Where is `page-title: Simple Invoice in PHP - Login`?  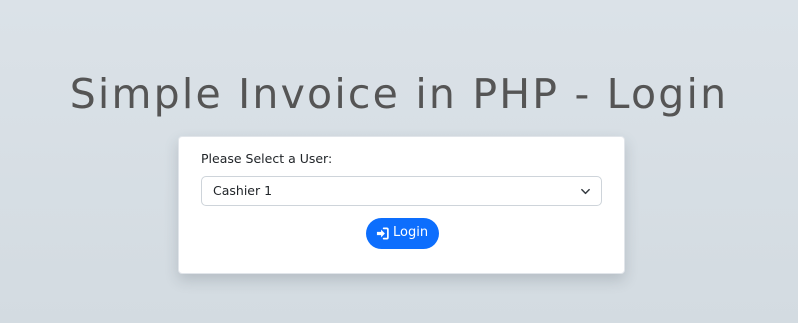 page-title: Simple Invoice in PHP - Login is located at coordinates (399, 94).